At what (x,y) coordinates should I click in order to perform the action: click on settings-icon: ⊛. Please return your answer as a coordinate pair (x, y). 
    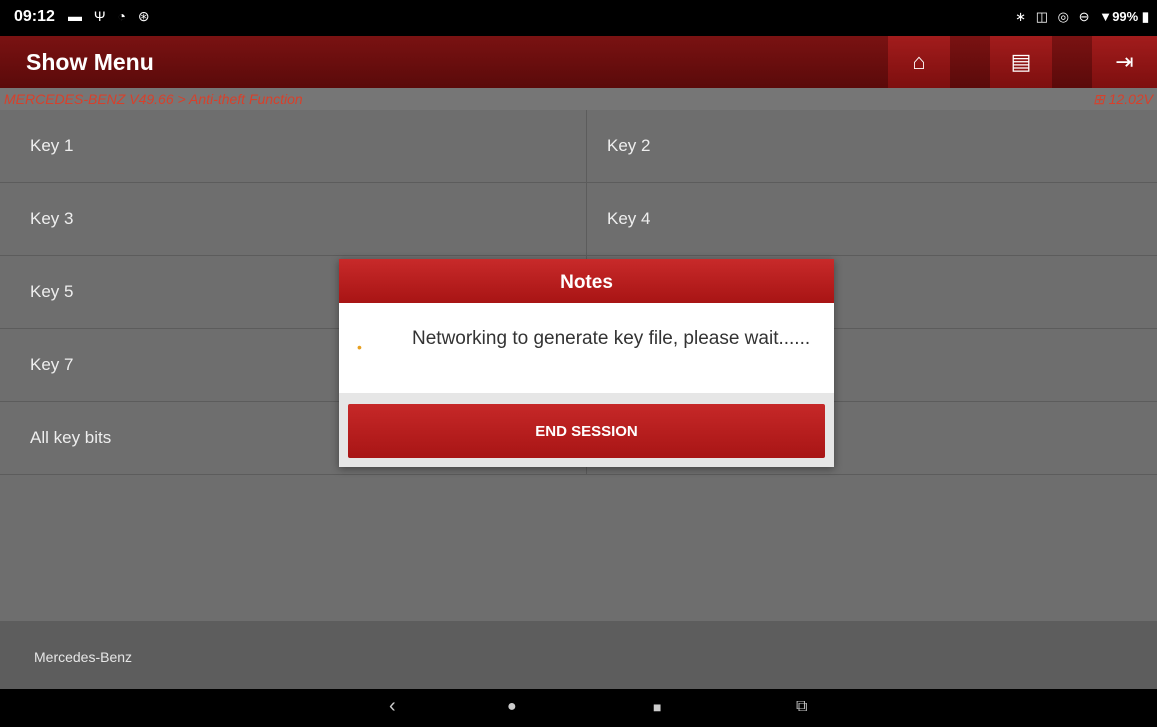
    Looking at the image, I should click on (145, 16).